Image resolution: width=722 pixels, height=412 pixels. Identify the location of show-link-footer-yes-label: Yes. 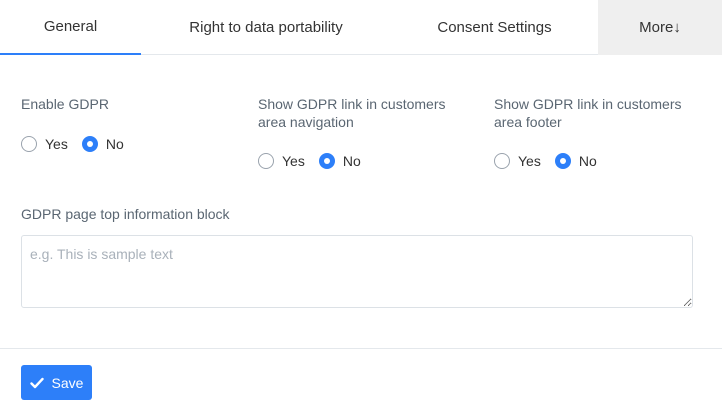
(529, 161).